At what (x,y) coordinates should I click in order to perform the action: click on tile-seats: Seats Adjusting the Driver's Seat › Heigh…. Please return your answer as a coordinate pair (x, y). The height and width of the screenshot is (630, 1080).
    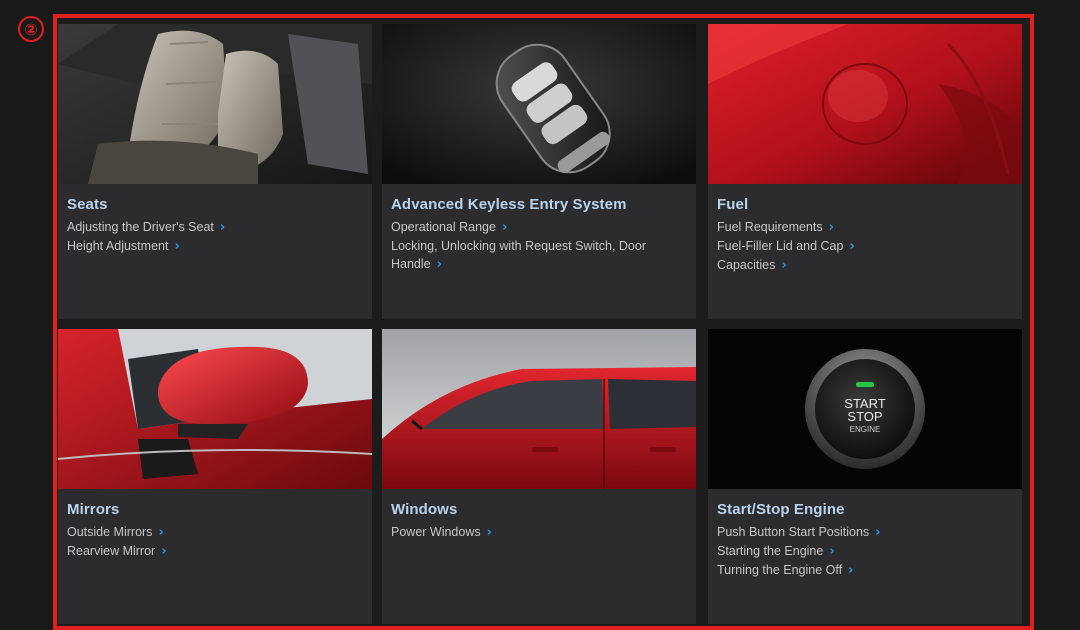
    Looking at the image, I should click on (215, 171).